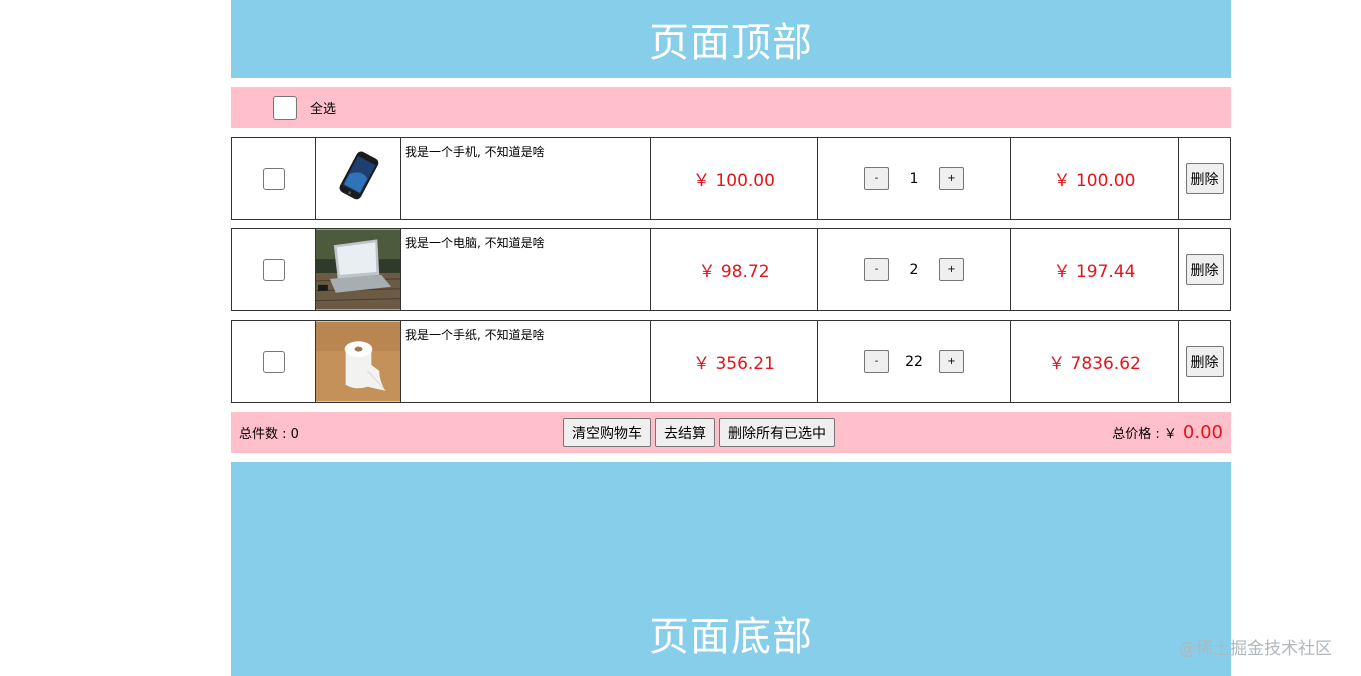 The height and width of the screenshot is (676, 1361). I want to click on item-subtotal: ￥ 7836.62, so click(1094, 364).